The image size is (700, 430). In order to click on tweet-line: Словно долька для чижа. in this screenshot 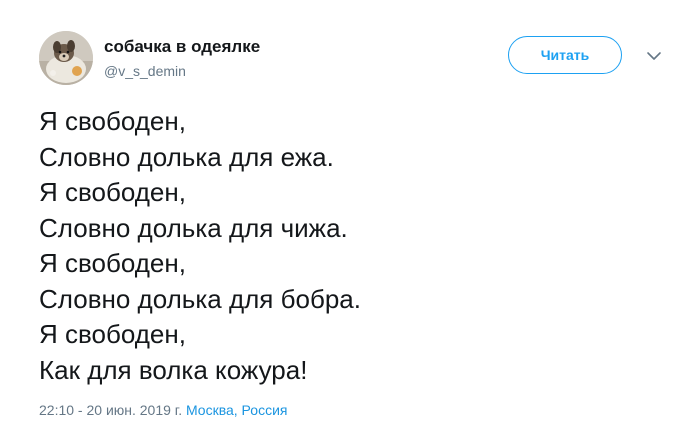, I will do `click(193, 227)`.